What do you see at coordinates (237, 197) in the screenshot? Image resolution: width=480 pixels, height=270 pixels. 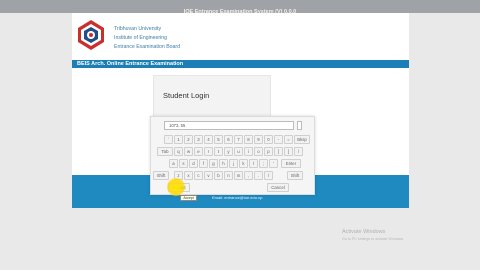 I see `footer-email: Email: entrance@ioe.edu.np` at bounding box center [237, 197].